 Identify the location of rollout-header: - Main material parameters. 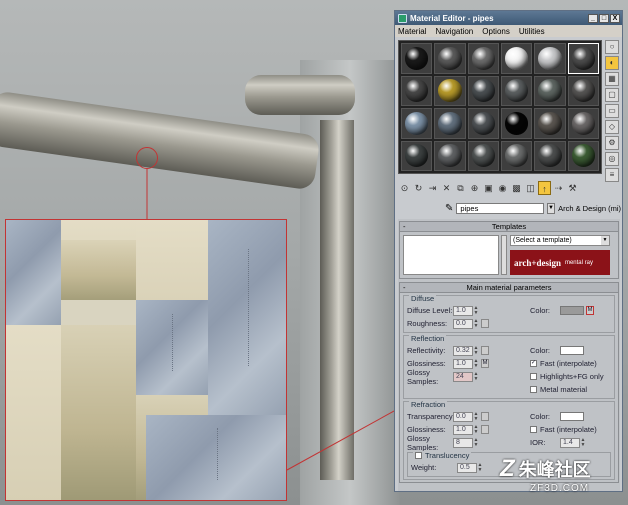
(509, 288).